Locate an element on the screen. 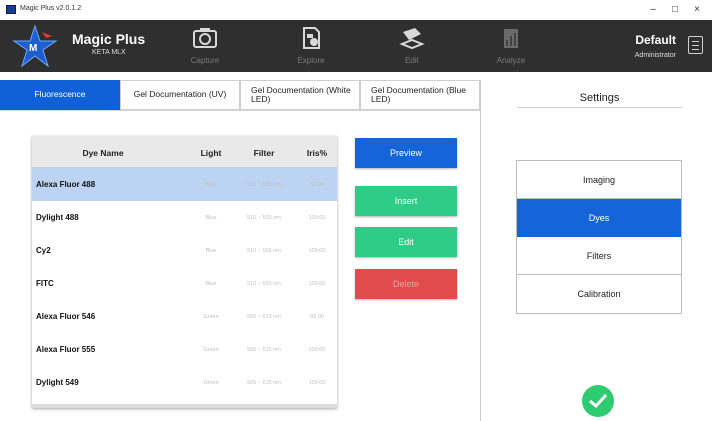  dye-name-cell: Alexa Fluor 546 is located at coordinates (66, 316).